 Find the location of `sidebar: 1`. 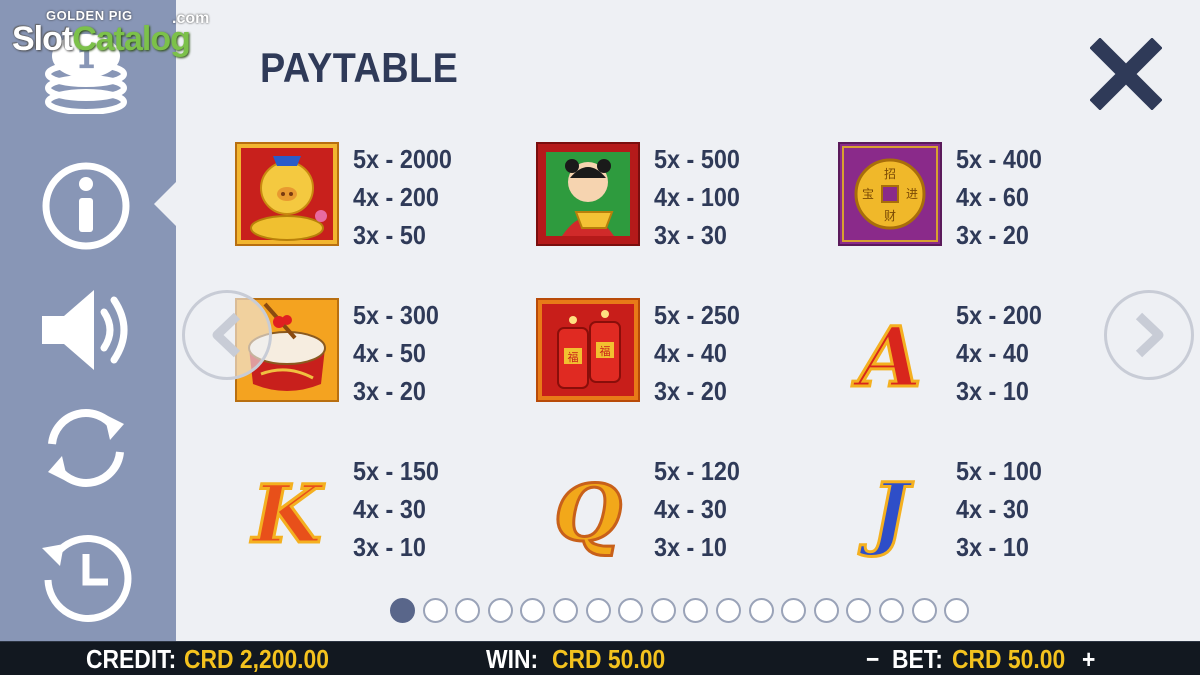

sidebar: 1 is located at coordinates (88, 320).